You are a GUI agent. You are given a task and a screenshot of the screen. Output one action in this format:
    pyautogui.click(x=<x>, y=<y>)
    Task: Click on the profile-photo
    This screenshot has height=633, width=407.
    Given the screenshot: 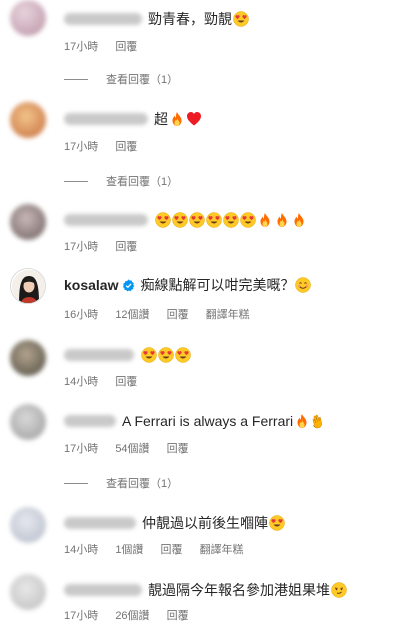 What is the action you would take?
    pyautogui.click(x=28, y=286)
    